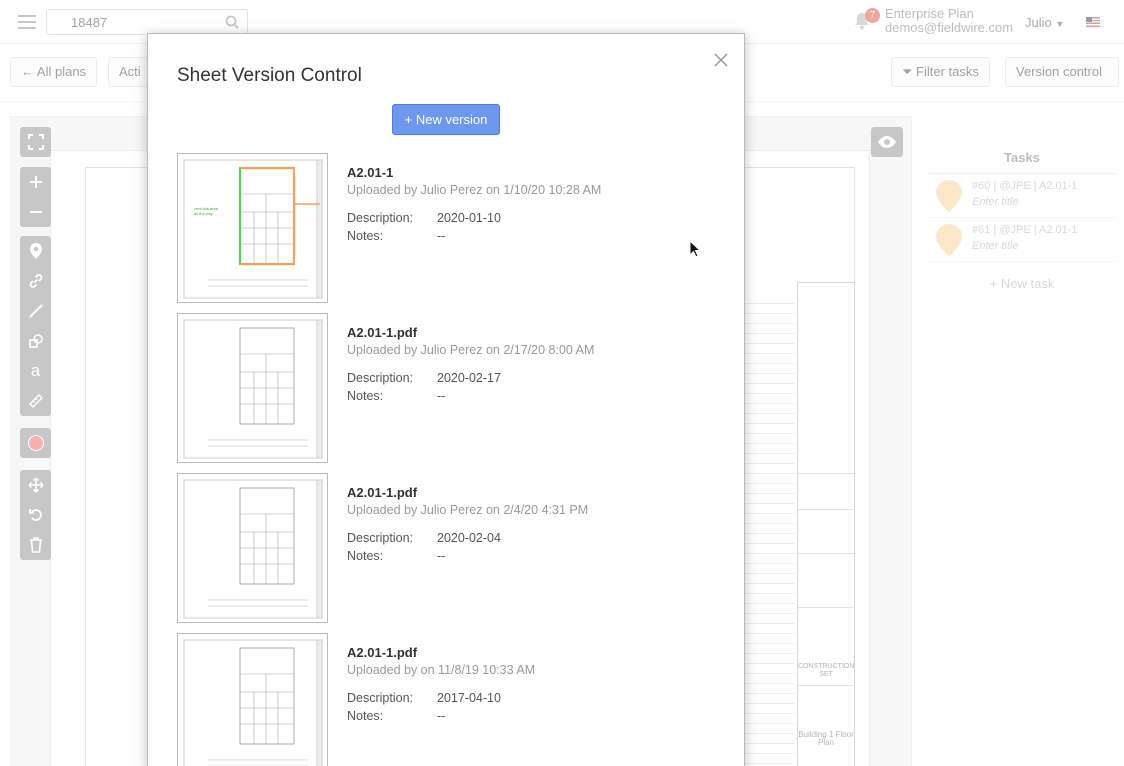 Image resolution: width=1124 pixels, height=766 pixels. What do you see at coordinates (721, 60) in the screenshot?
I see `close-icon` at bounding box center [721, 60].